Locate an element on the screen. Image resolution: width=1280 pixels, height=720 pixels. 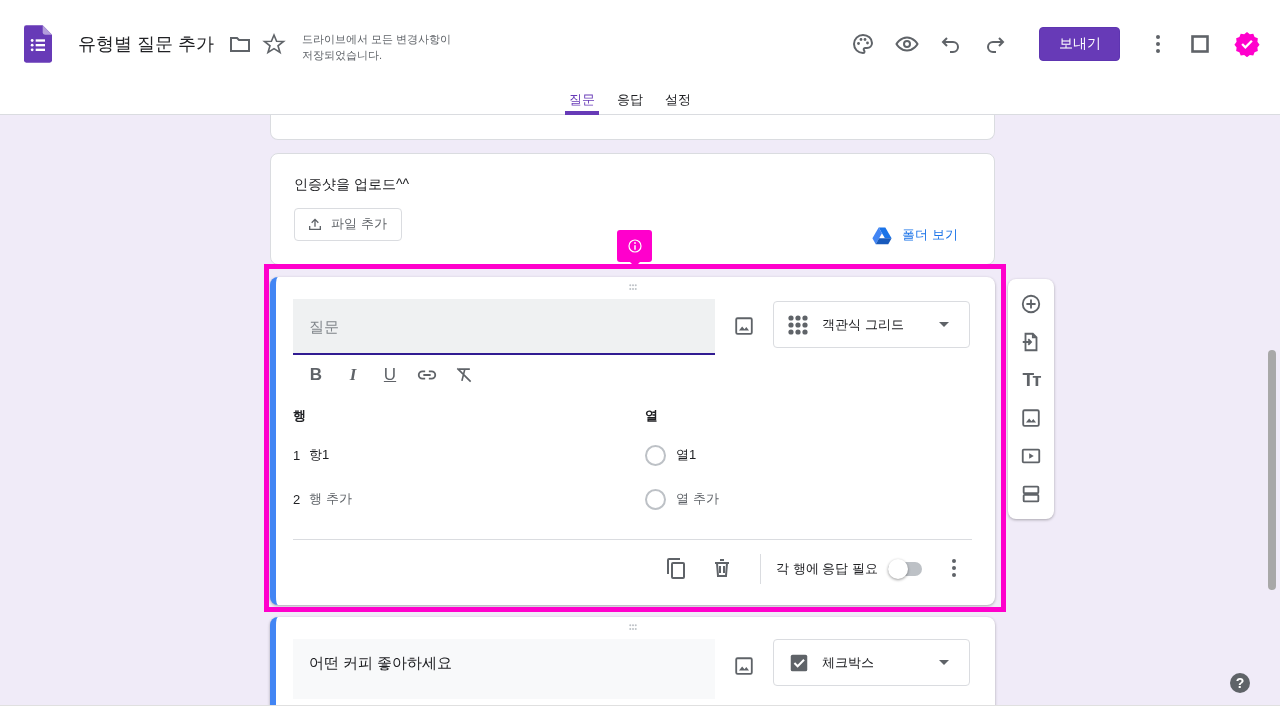
square-icon is located at coordinates (1200, 44).